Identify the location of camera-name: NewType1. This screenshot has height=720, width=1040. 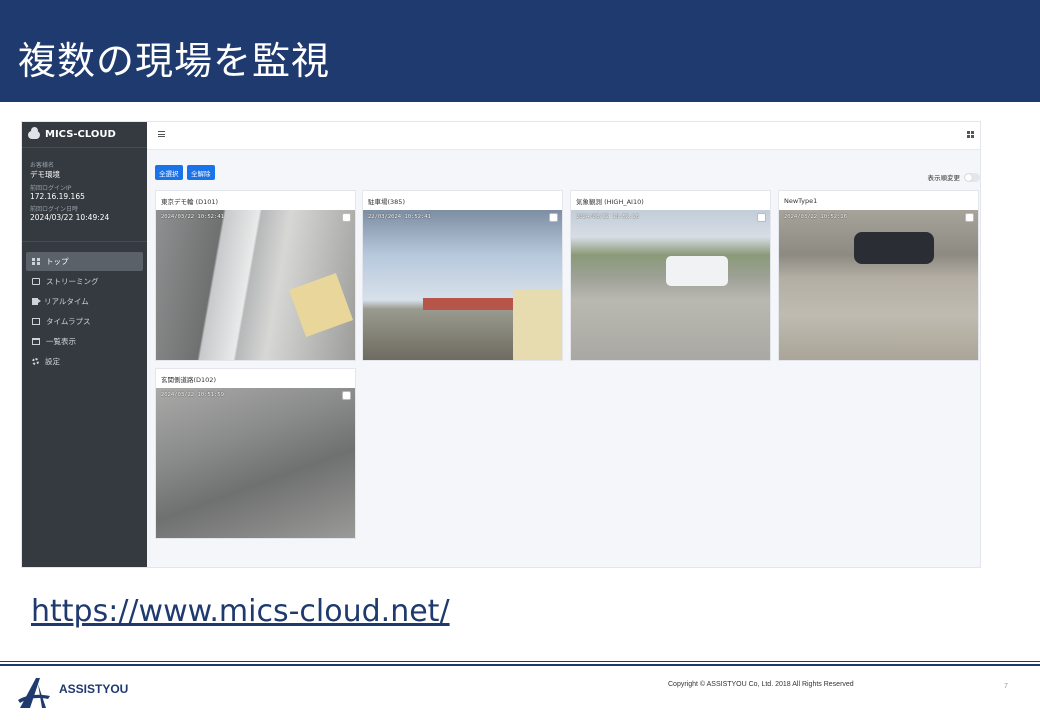
(801, 200).